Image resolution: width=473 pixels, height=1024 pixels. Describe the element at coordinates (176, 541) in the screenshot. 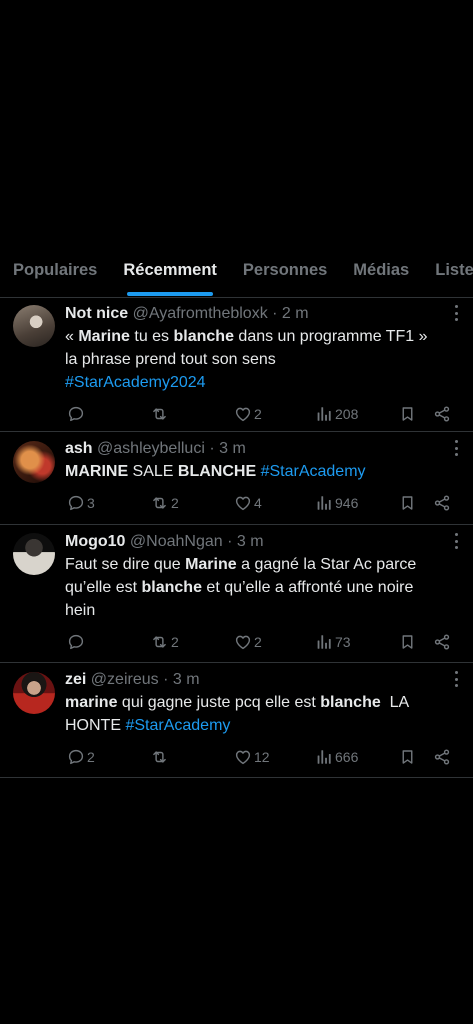

I see `author-handle: @NoahNgan` at that location.